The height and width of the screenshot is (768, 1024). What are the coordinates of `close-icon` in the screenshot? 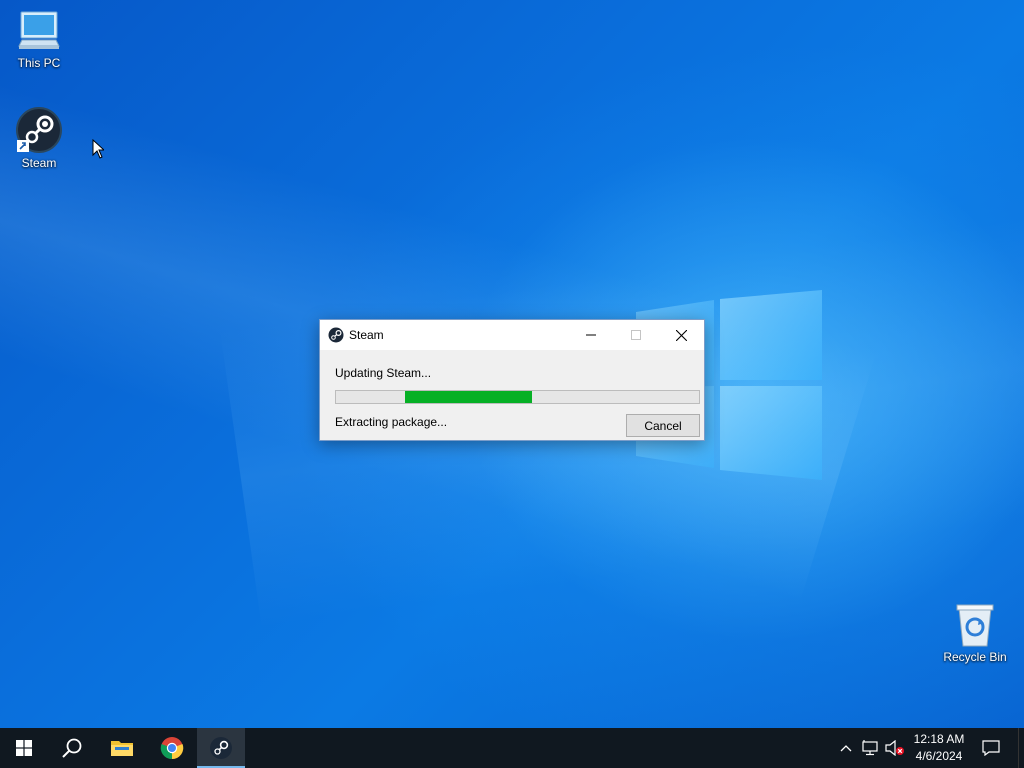 It's located at (681, 335).